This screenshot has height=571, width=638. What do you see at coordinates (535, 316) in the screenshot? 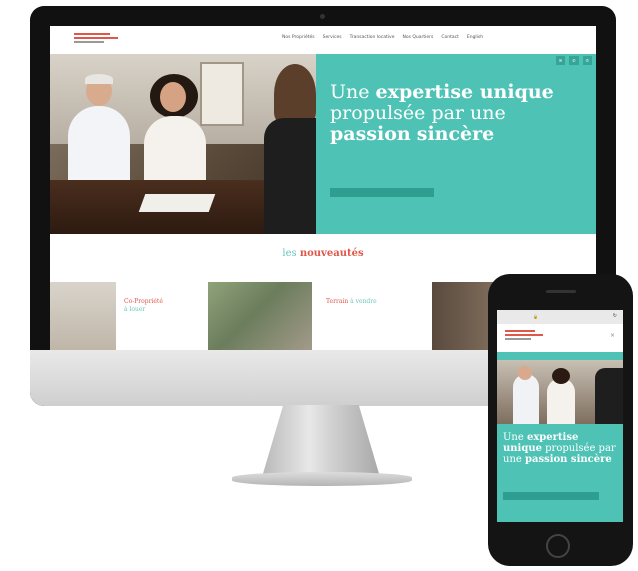
I see `lock-icon: 🔒` at bounding box center [535, 316].